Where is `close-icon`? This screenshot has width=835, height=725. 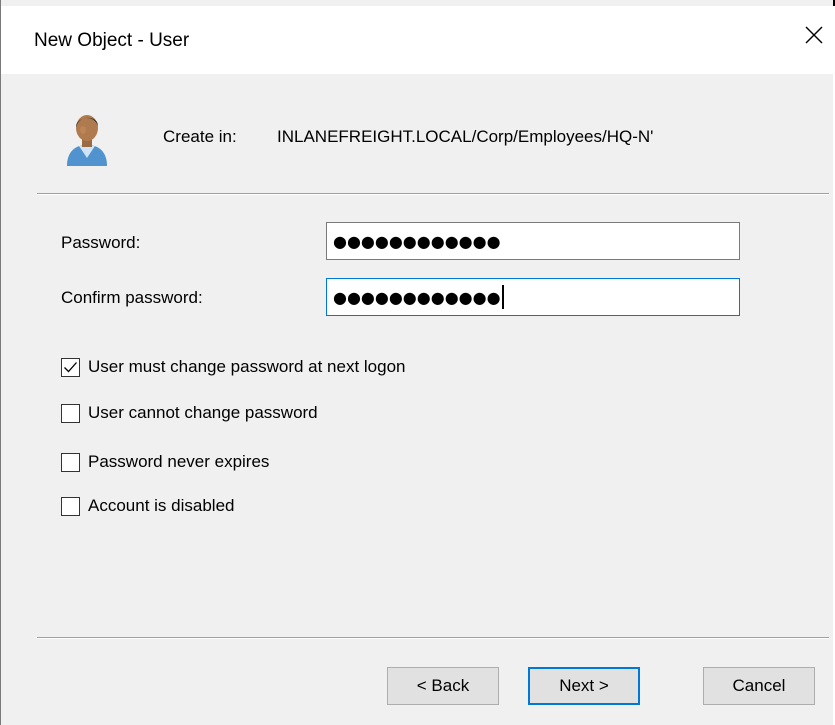
close-icon is located at coordinates (814, 35).